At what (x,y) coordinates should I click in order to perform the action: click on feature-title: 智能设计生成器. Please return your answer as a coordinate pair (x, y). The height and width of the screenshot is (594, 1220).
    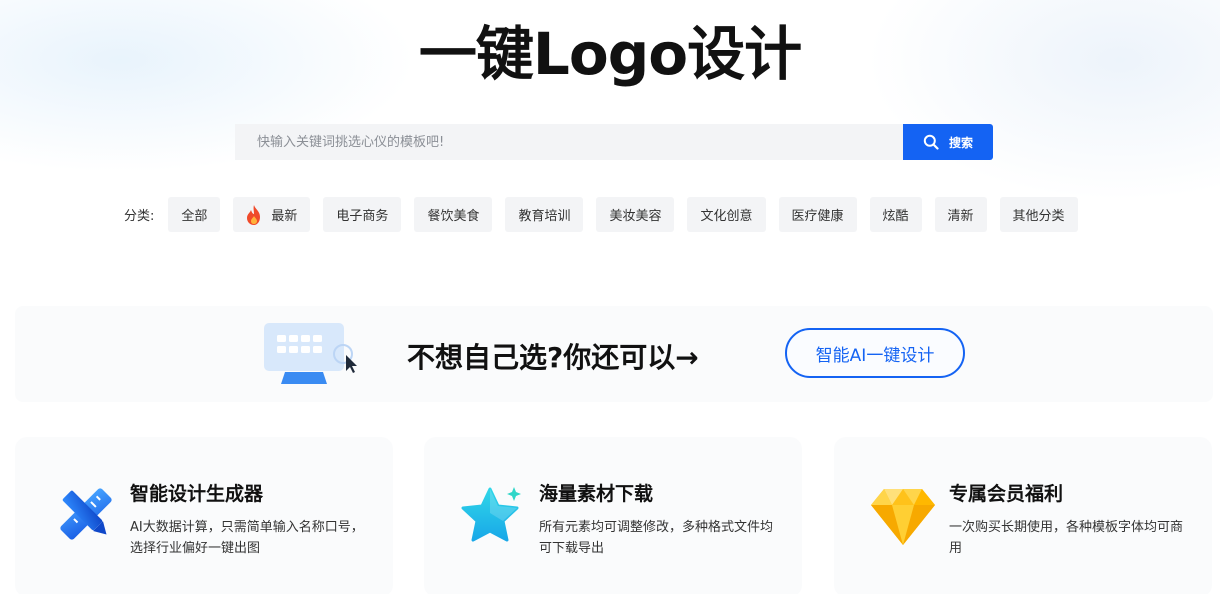
    Looking at the image, I should click on (197, 494).